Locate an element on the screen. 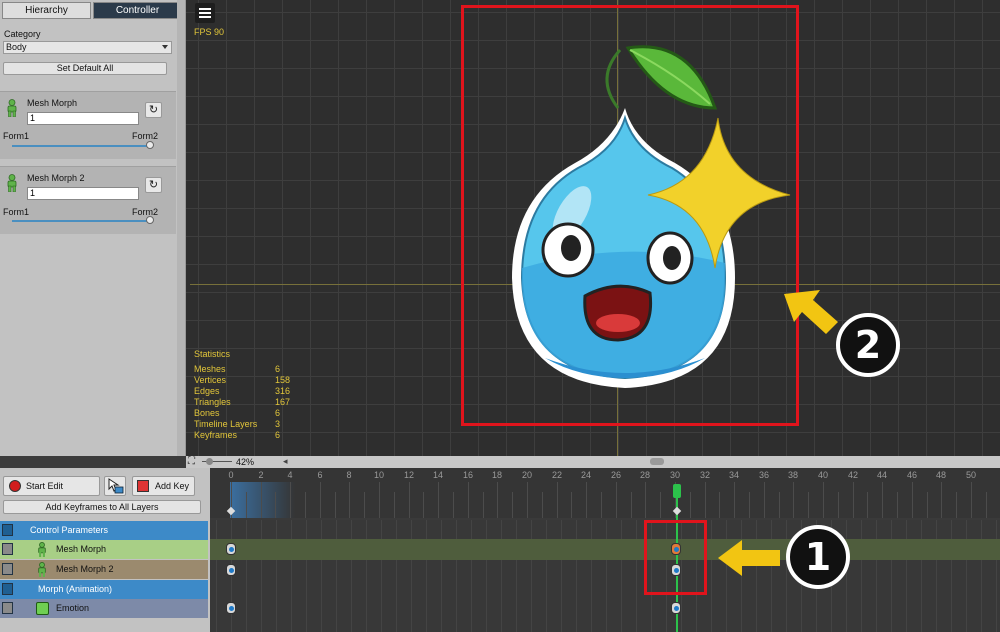 This screenshot has height=632, width=1000. stat-label: Timeline Layers is located at coordinates (226, 424).